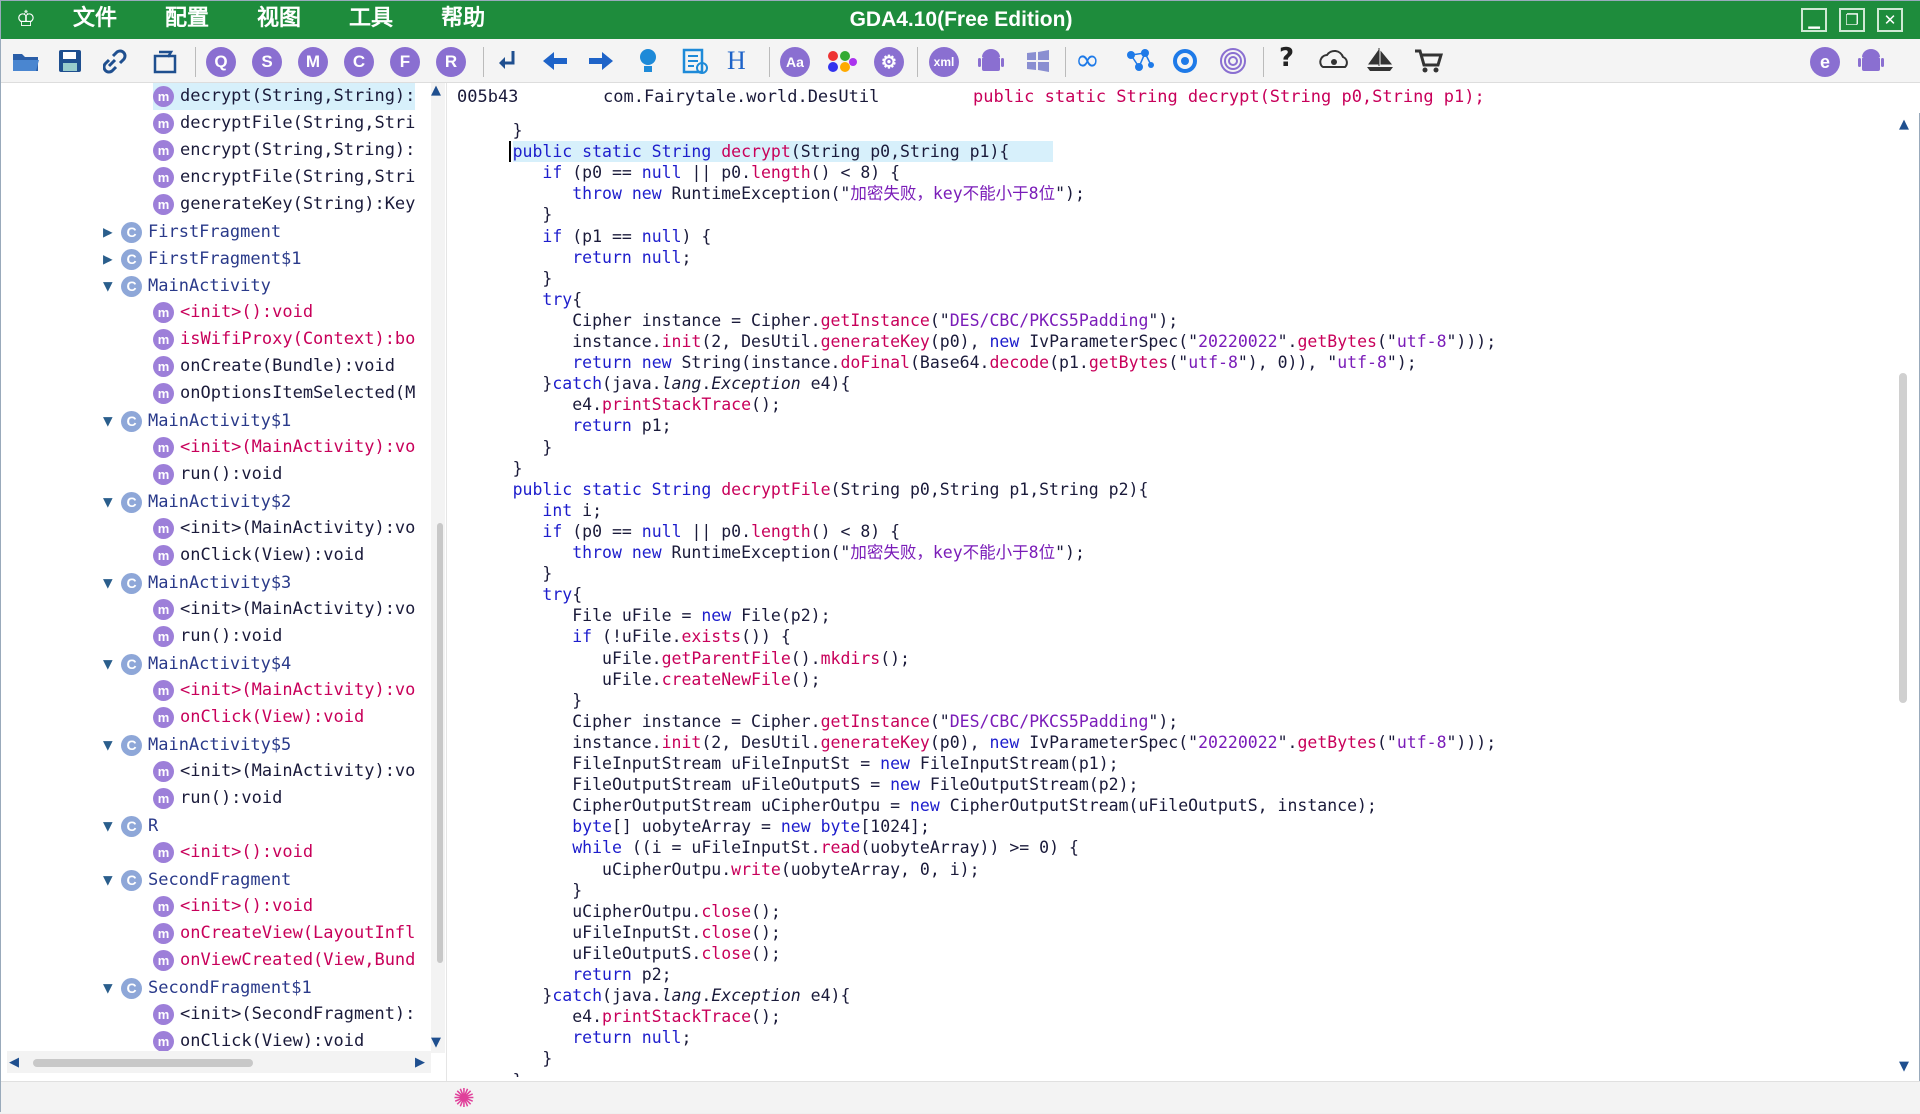 The height and width of the screenshot is (1114, 1920). Describe the element at coordinates (284, 96) in the screenshot. I see `tree-method-node: m decrypt(String,String):` at that location.